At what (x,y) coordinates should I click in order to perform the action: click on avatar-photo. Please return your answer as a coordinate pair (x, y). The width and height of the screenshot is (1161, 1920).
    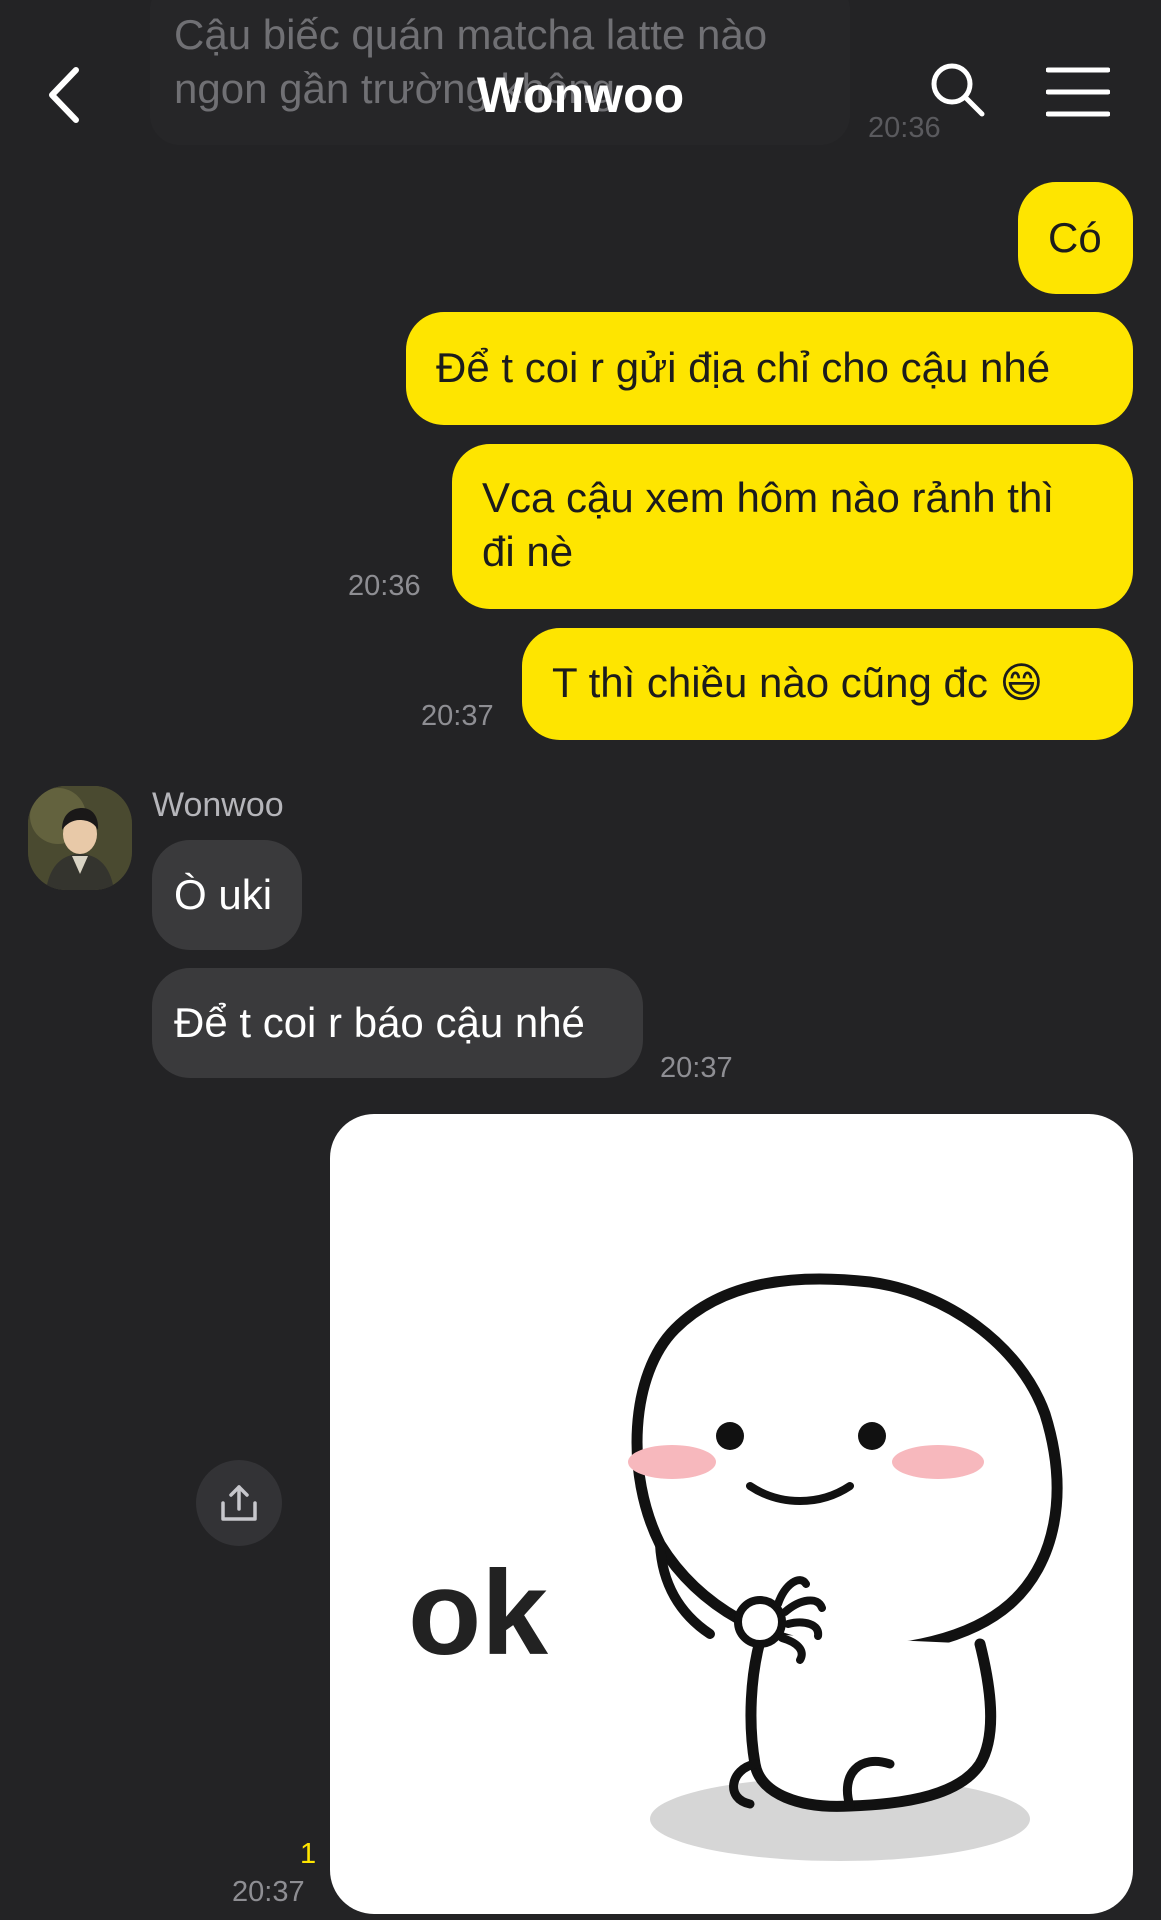
    Looking at the image, I should click on (80, 838).